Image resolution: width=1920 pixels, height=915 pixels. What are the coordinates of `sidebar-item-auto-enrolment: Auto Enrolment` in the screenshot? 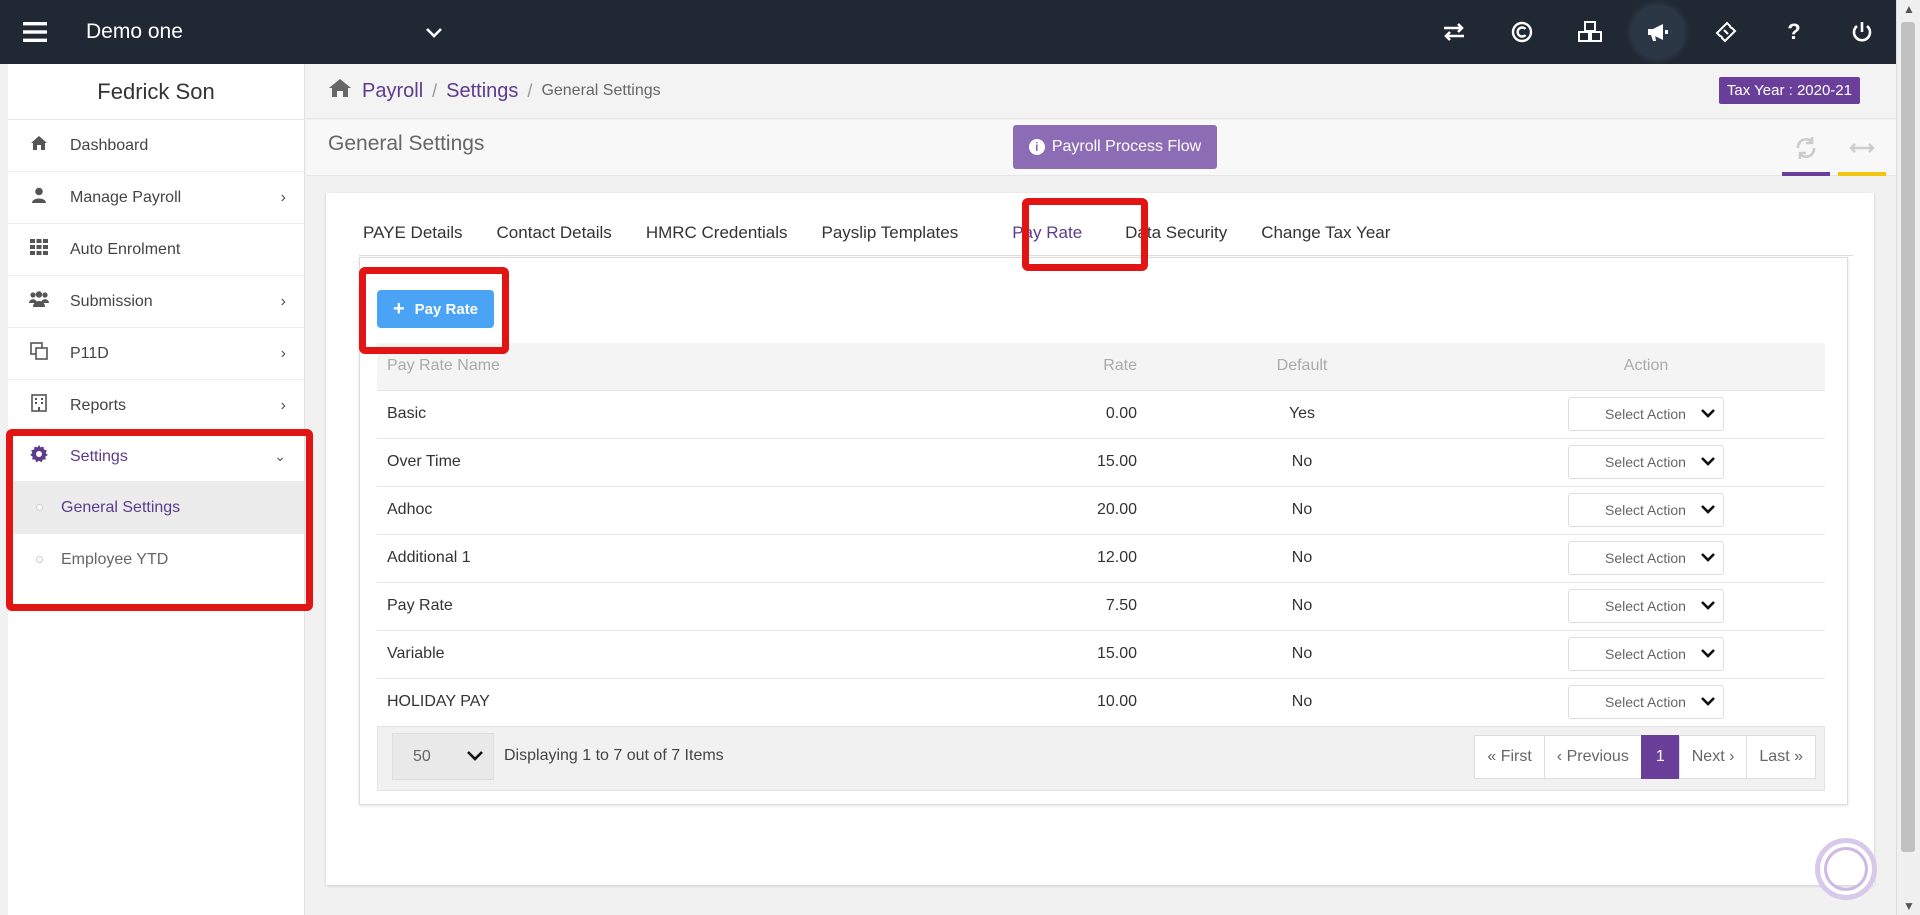 It's located at (156, 250).